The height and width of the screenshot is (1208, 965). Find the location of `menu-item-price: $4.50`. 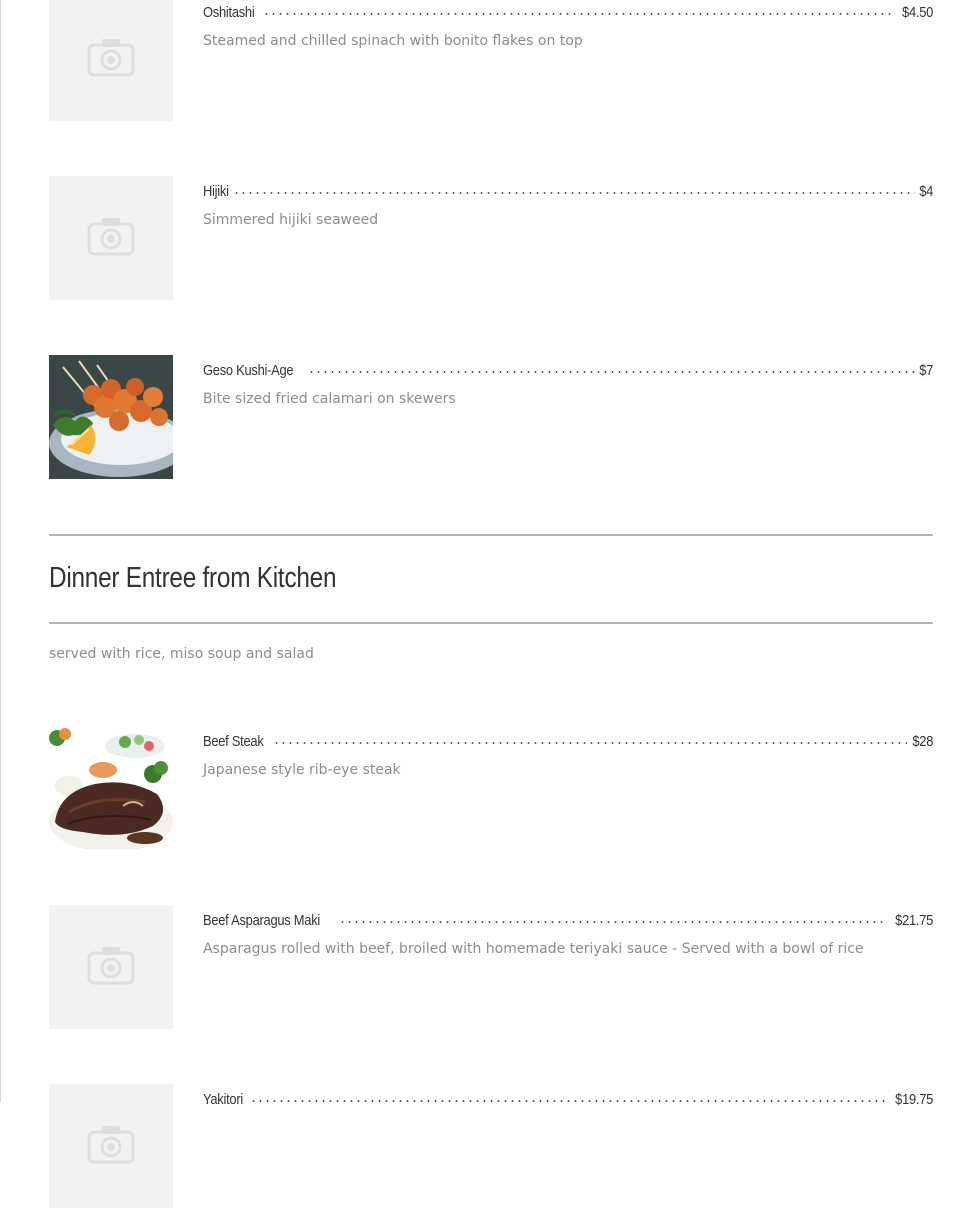

menu-item-price: $4.50 is located at coordinates (917, 12).